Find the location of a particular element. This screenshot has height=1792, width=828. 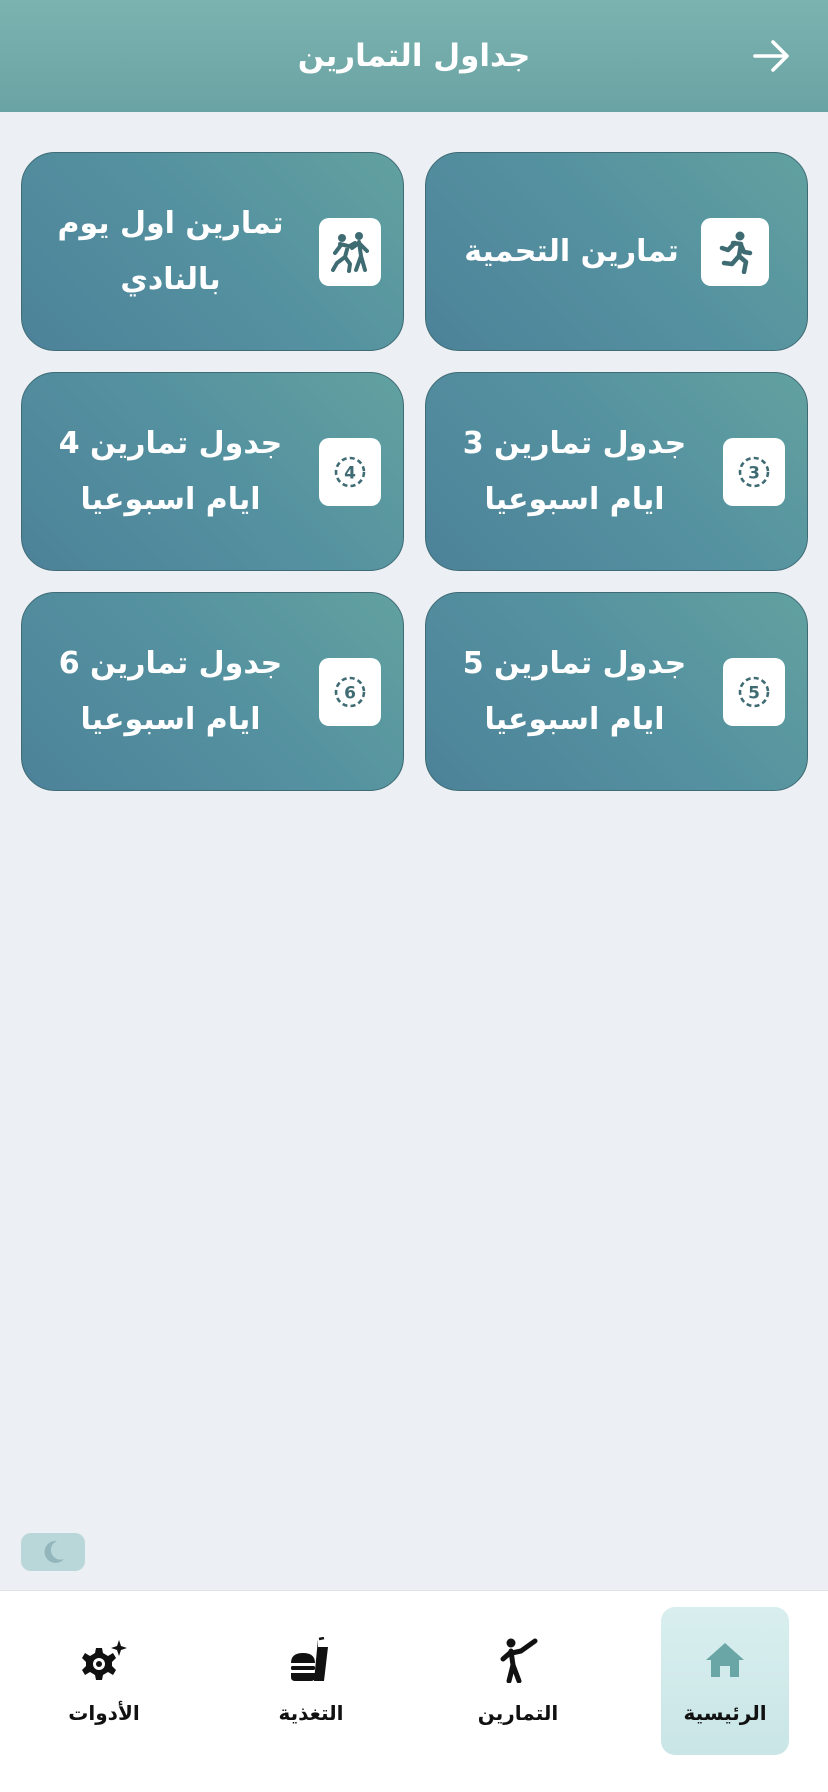

home-icon is located at coordinates (725, 1660).